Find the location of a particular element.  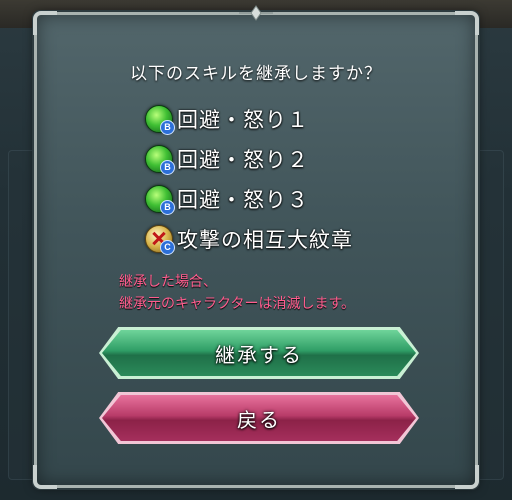

skill-slot-badge: C is located at coordinates (167, 247).